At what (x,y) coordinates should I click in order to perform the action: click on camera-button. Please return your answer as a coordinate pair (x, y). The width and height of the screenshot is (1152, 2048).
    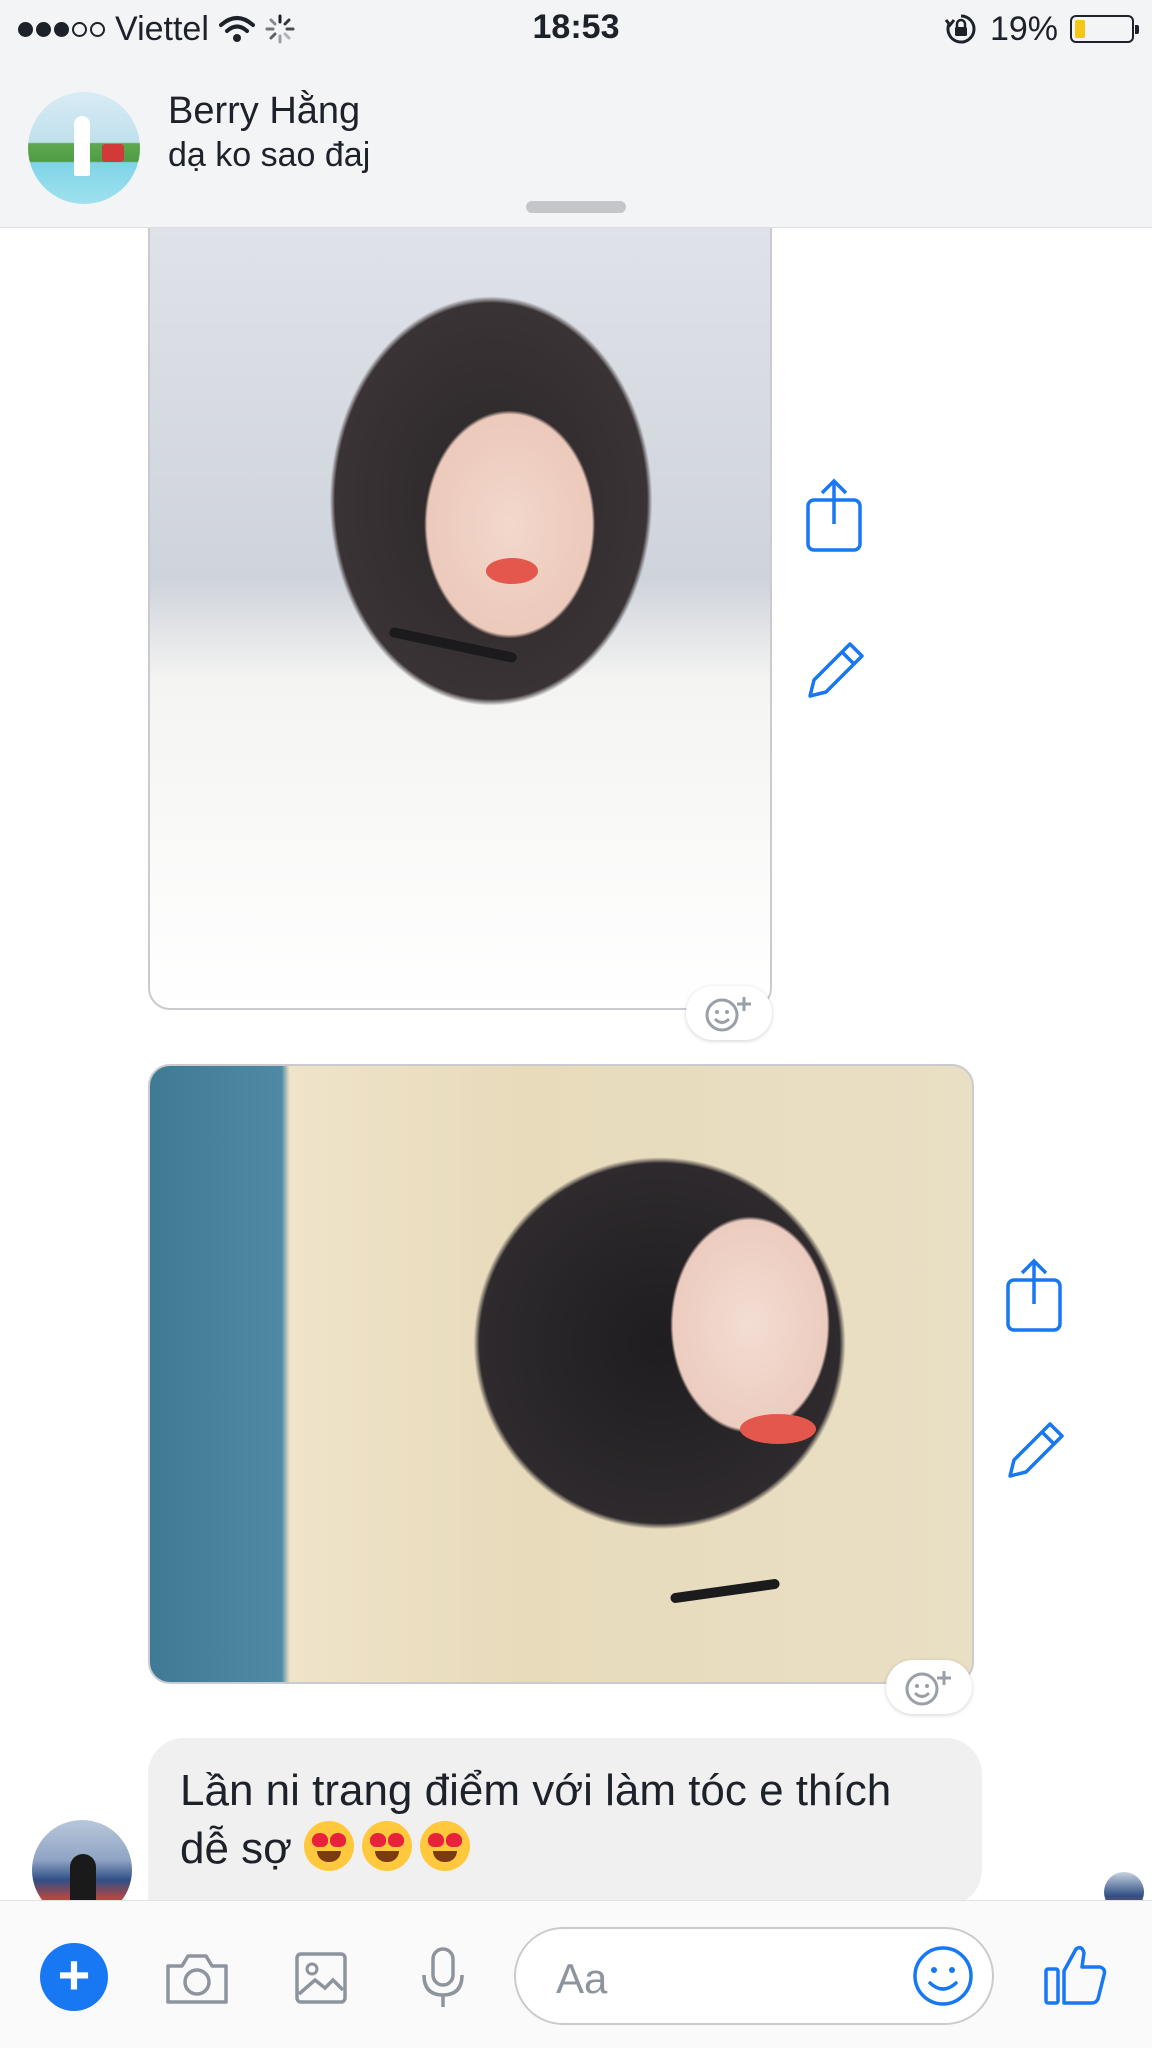
    Looking at the image, I should click on (197, 1978).